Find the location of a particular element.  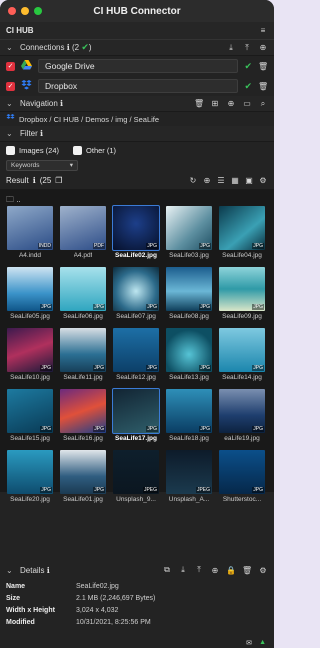

settings-icon: ⚙ is located at coordinates (263, 570).